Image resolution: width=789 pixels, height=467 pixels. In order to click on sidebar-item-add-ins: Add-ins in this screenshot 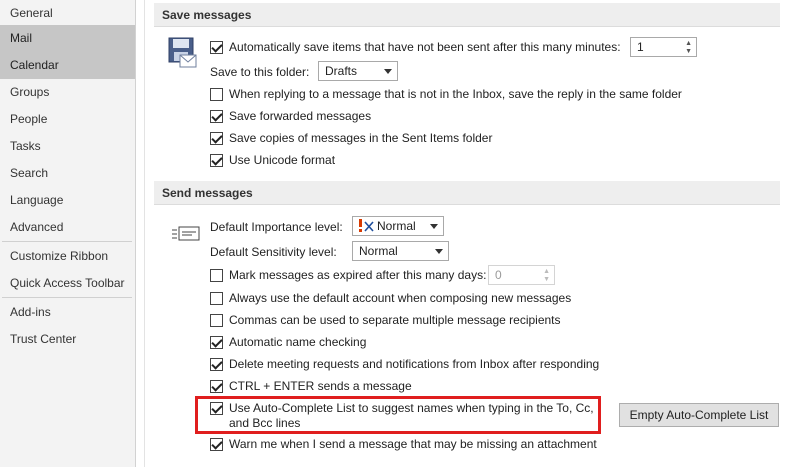, I will do `click(67, 312)`.